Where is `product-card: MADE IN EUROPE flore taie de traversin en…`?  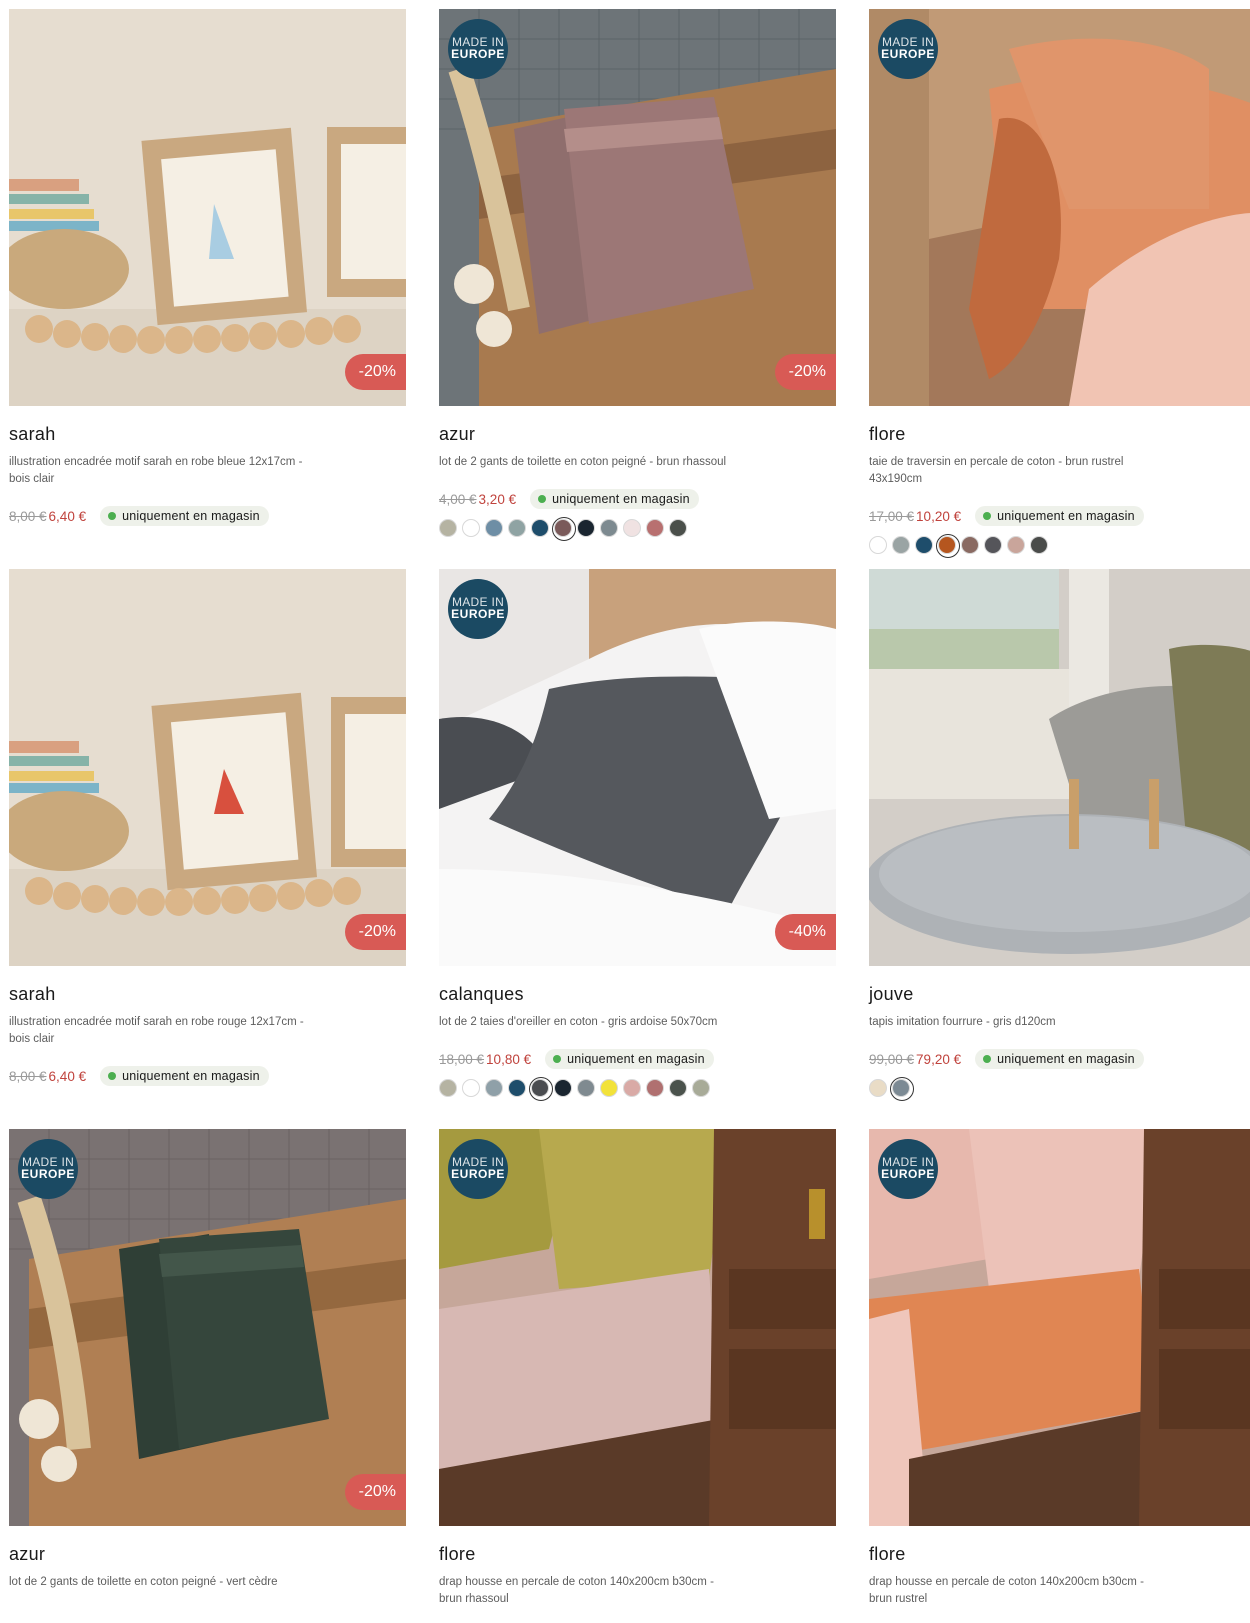
product-card: MADE IN EUROPE flore taie de traversin en… is located at coordinates (1059, 283).